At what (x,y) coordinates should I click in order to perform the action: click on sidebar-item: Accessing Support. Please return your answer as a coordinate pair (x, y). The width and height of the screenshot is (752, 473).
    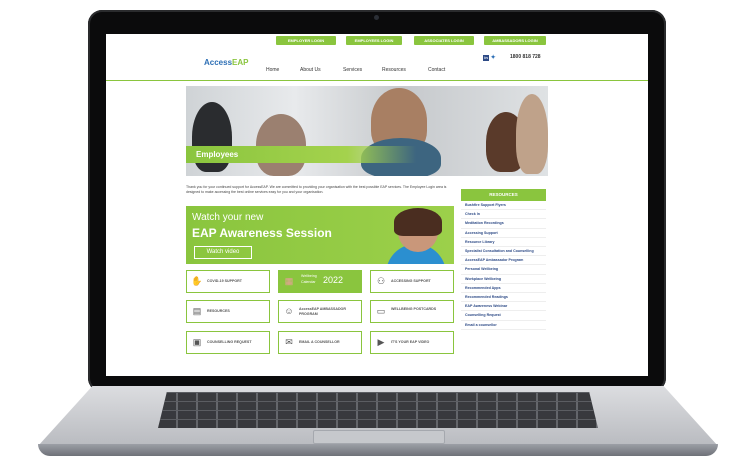
    Looking at the image, I should click on (503, 233).